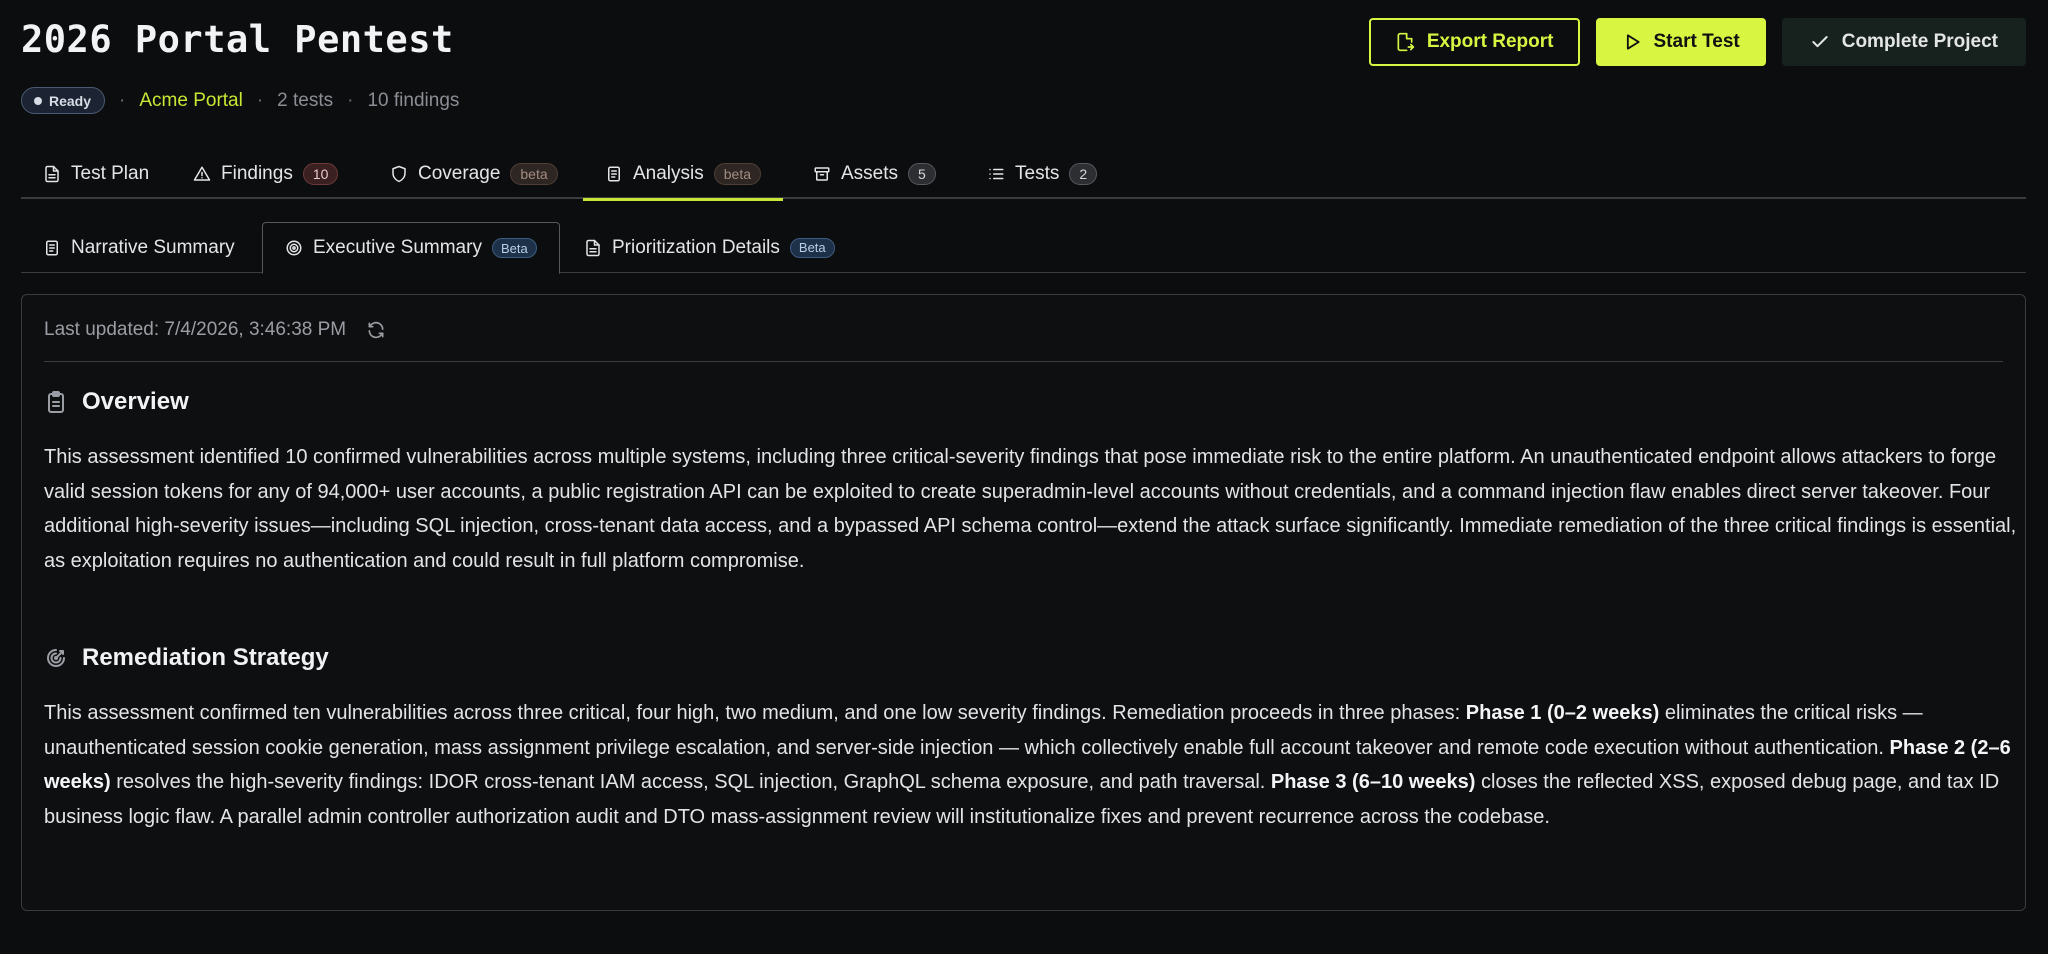 This screenshot has width=2048, height=954. What do you see at coordinates (399, 173) in the screenshot?
I see `shield-icon` at bounding box center [399, 173].